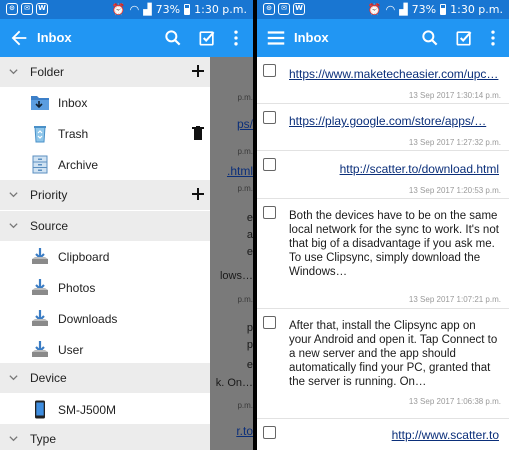 The height and width of the screenshot is (450, 509). I want to click on drawer-item-clipboard: Clipboard, so click(105, 256).